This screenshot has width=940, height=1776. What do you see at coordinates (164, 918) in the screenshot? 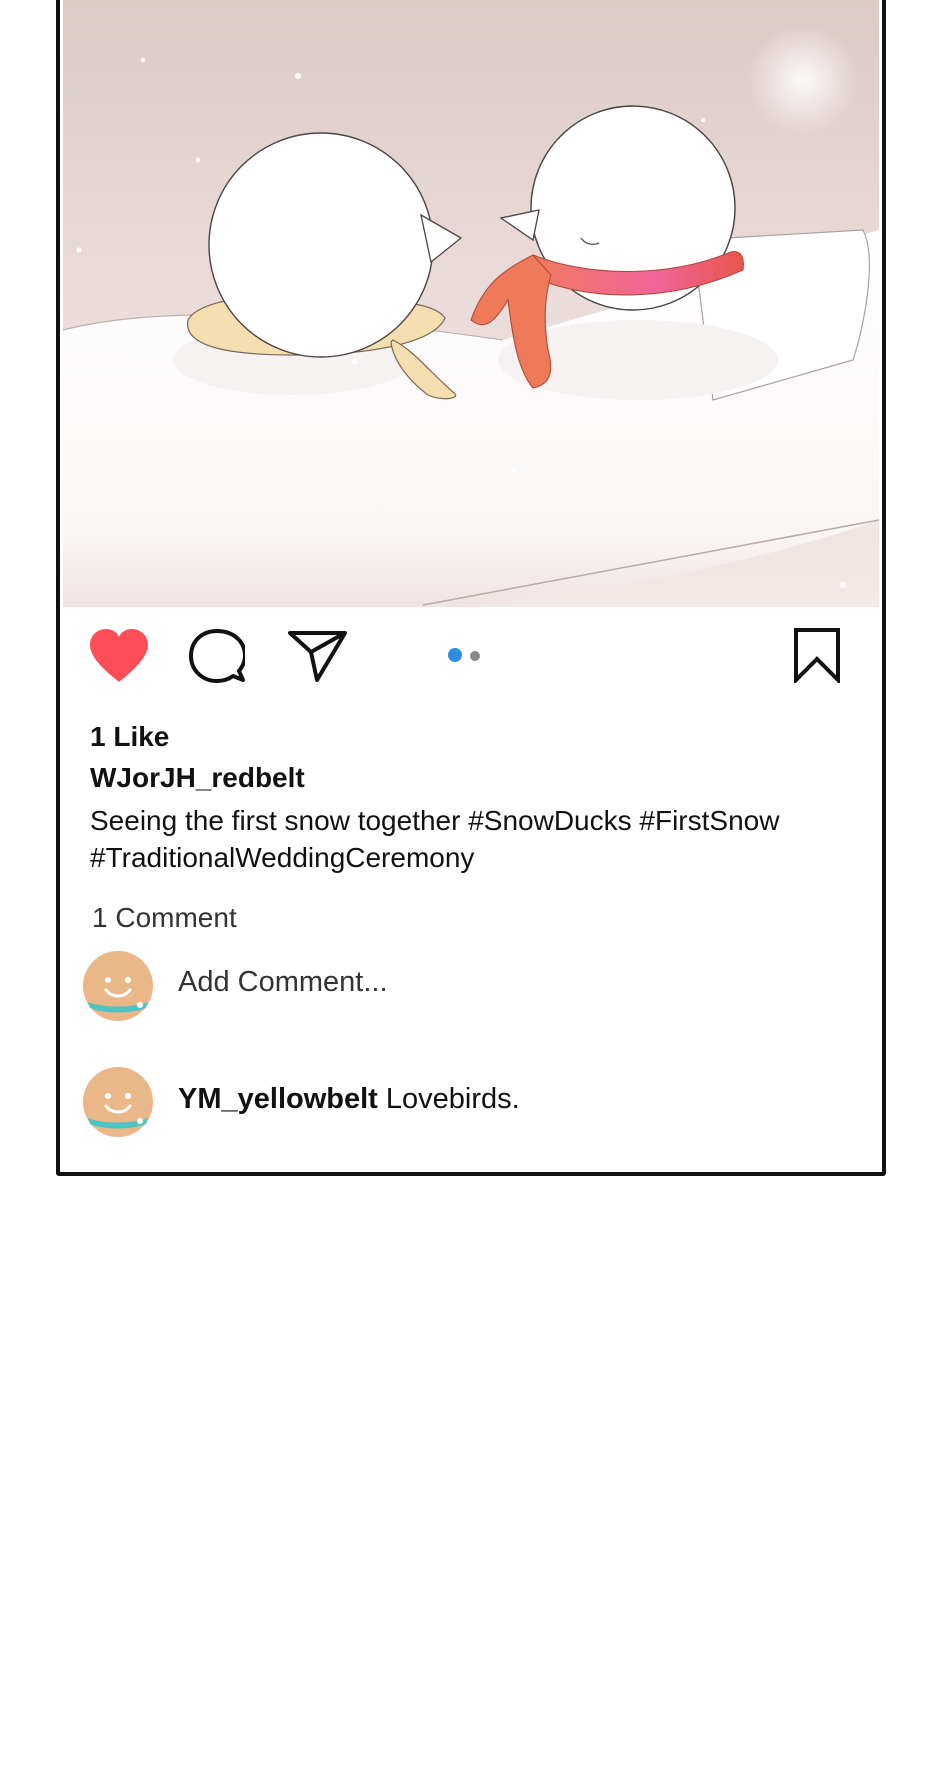
I see `view-comments-link: 1 Comment` at bounding box center [164, 918].